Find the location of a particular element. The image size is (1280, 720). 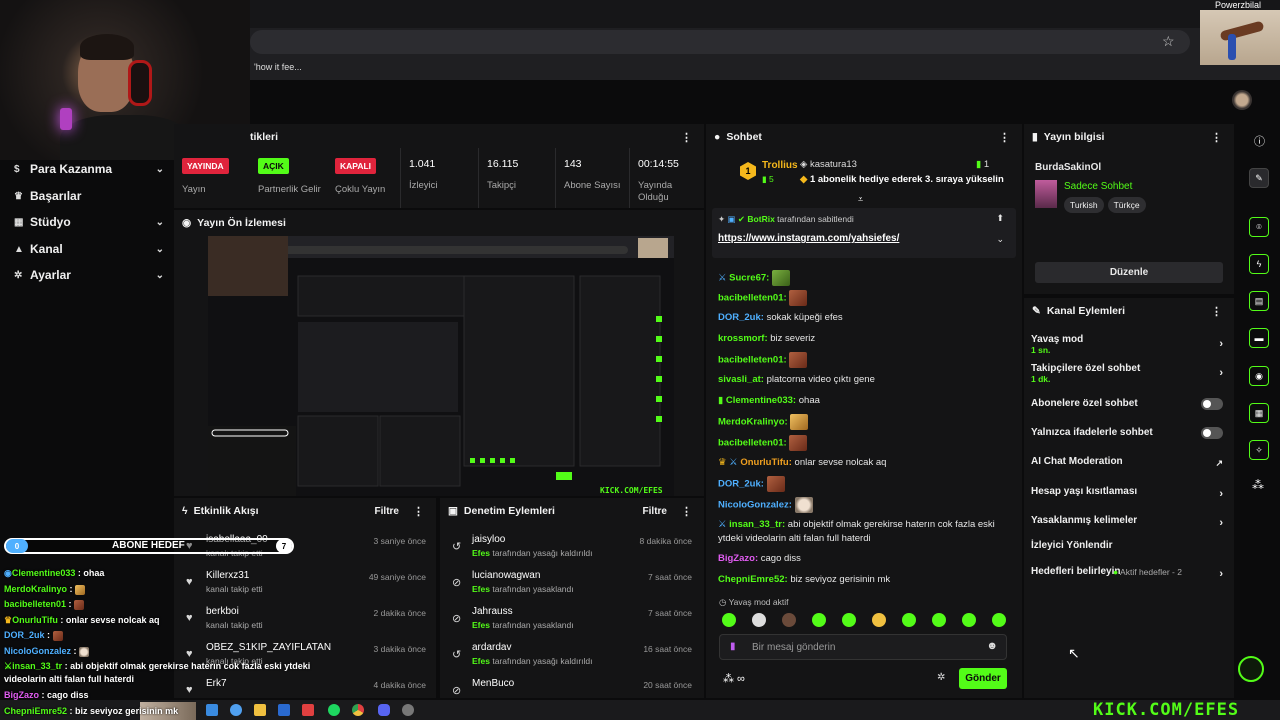

chrome-icon is located at coordinates (358, 710).